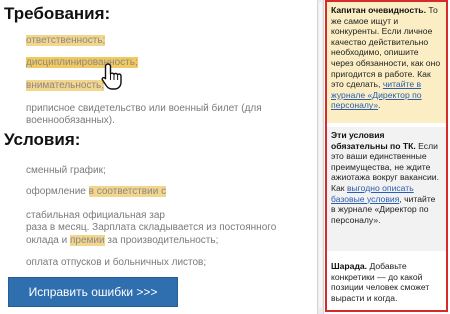 This screenshot has height=314, width=450. I want to click on comment-text: ., so click(379, 105).